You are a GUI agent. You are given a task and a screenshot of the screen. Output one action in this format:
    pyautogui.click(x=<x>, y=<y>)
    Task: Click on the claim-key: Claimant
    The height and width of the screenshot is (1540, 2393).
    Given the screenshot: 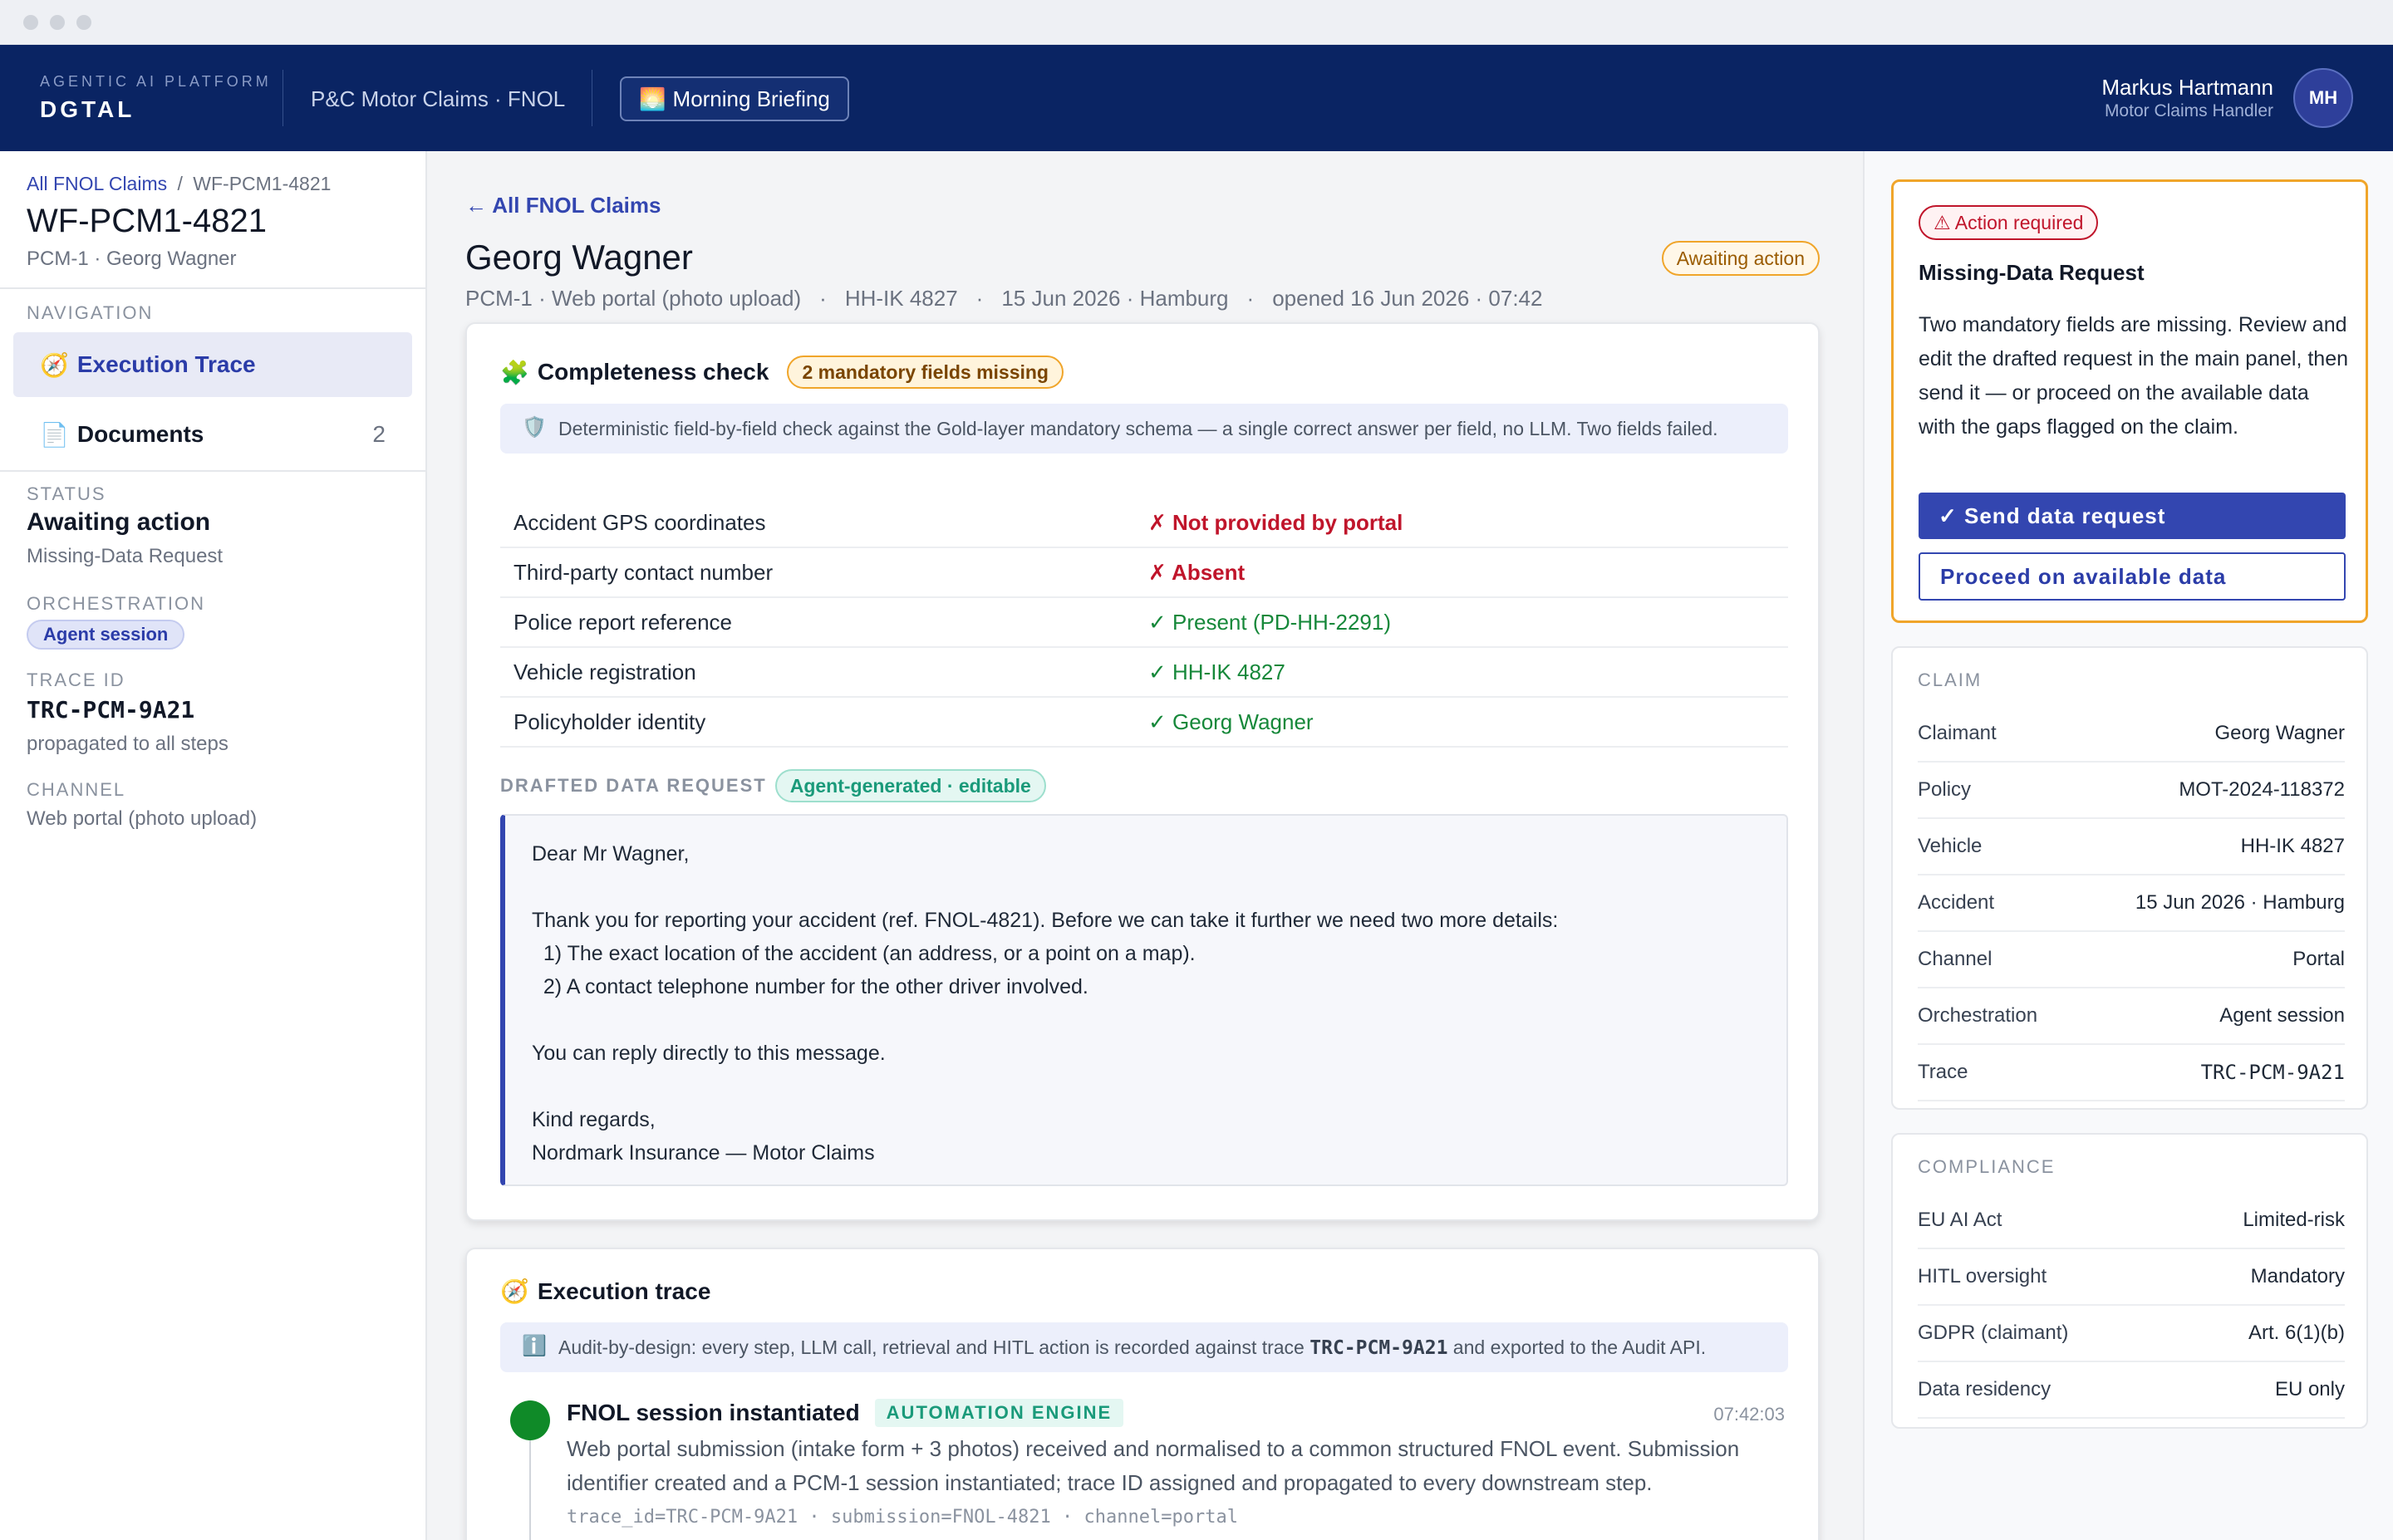 What is the action you would take?
    pyautogui.click(x=1957, y=733)
    